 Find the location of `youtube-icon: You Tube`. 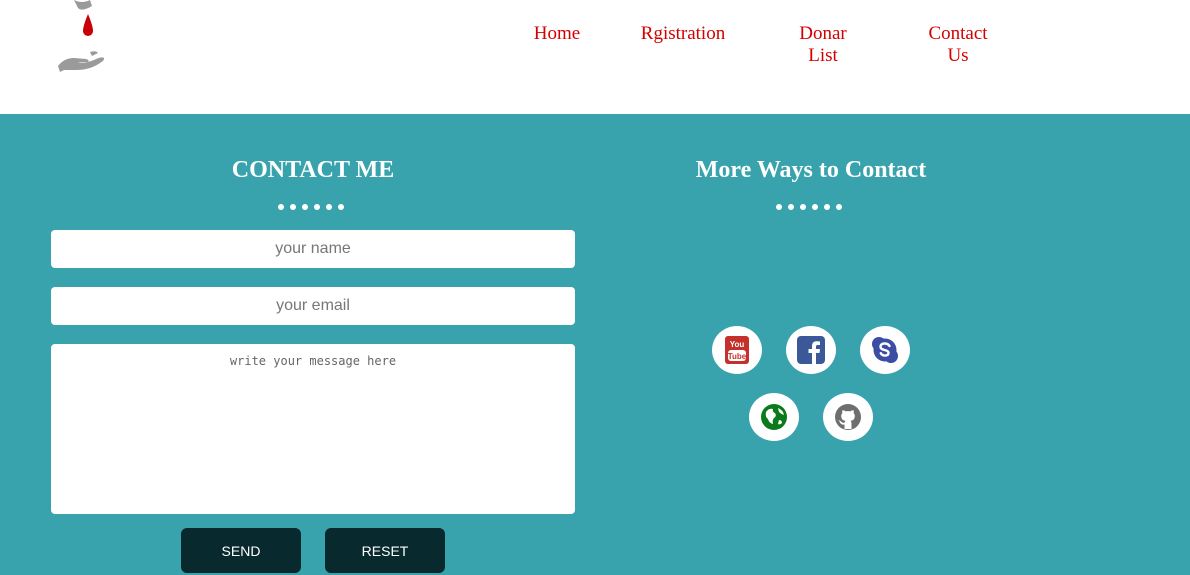

youtube-icon: You Tube is located at coordinates (737, 350).